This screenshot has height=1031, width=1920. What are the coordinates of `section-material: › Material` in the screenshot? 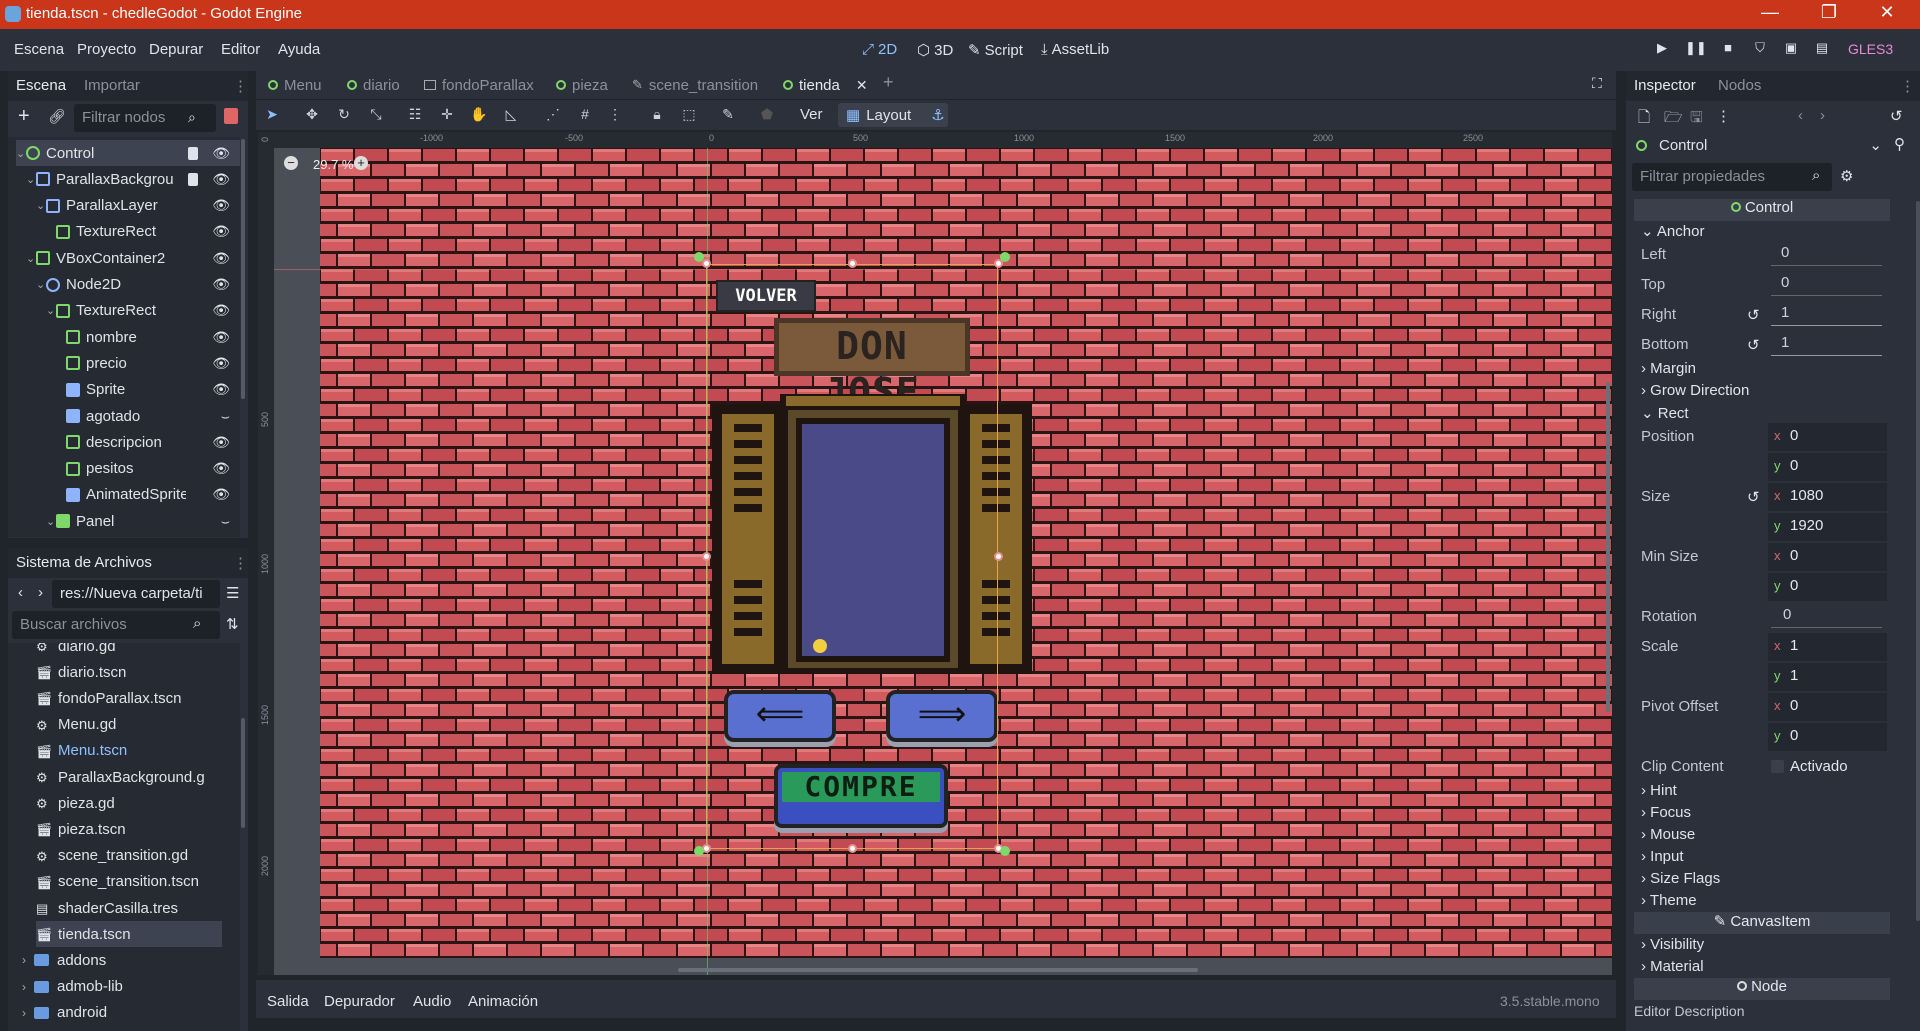 It's located at (1672, 966).